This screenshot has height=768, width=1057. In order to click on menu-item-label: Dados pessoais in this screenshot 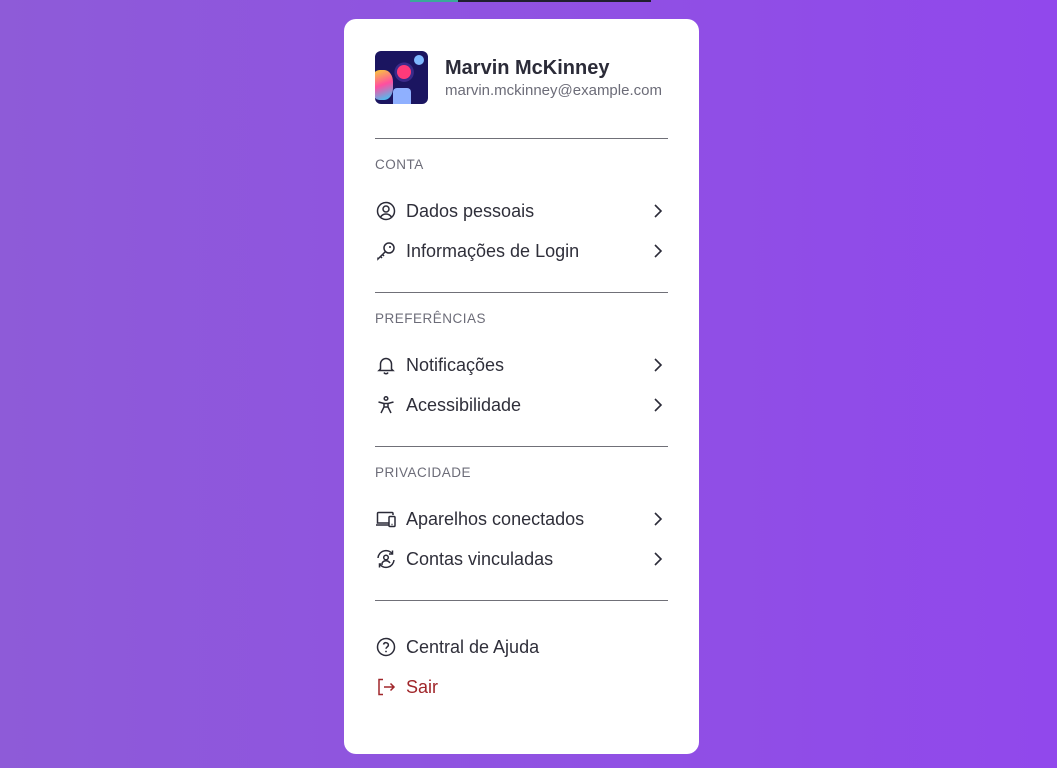, I will do `click(470, 210)`.